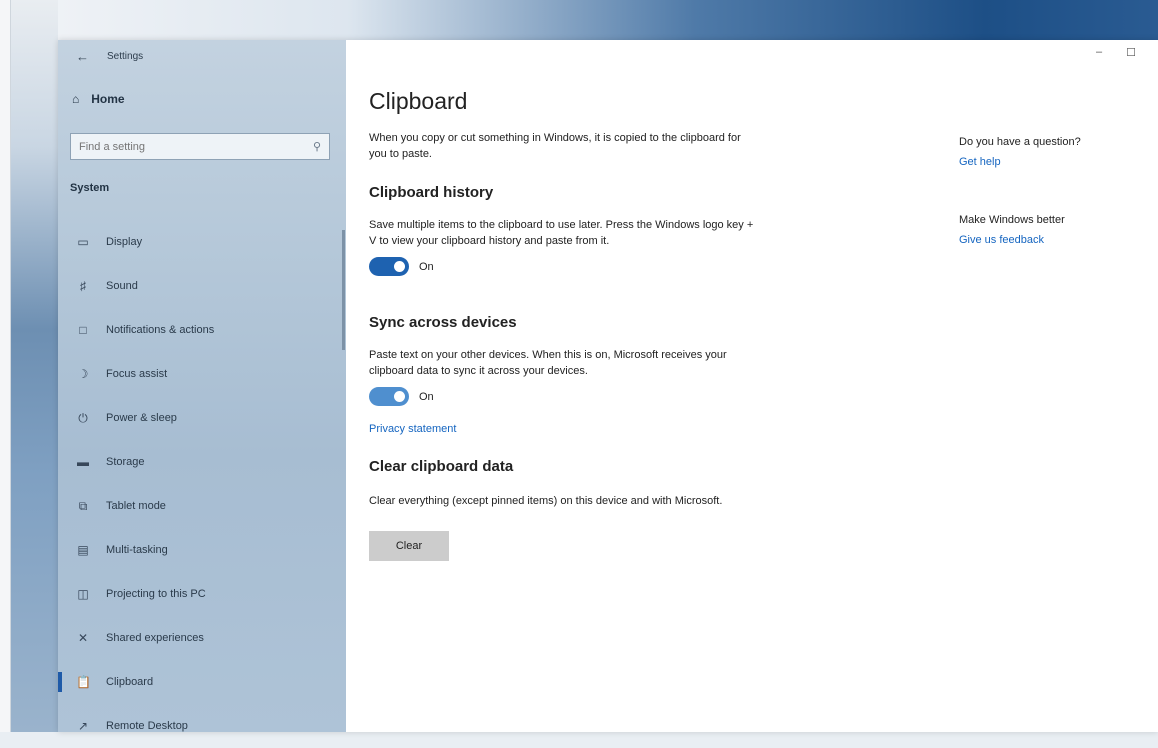  I want to click on sidebar-item-label: Projecting to this PC, so click(156, 594).